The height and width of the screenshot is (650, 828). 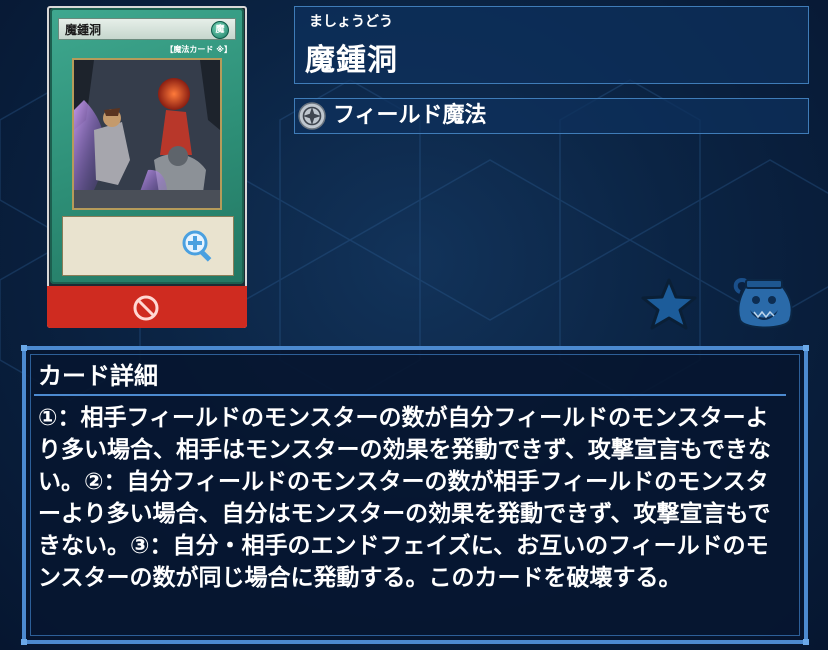 What do you see at coordinates (312, 116) in the screenshot?
I see `field-spell-icon` at bounding box center [312, 116].